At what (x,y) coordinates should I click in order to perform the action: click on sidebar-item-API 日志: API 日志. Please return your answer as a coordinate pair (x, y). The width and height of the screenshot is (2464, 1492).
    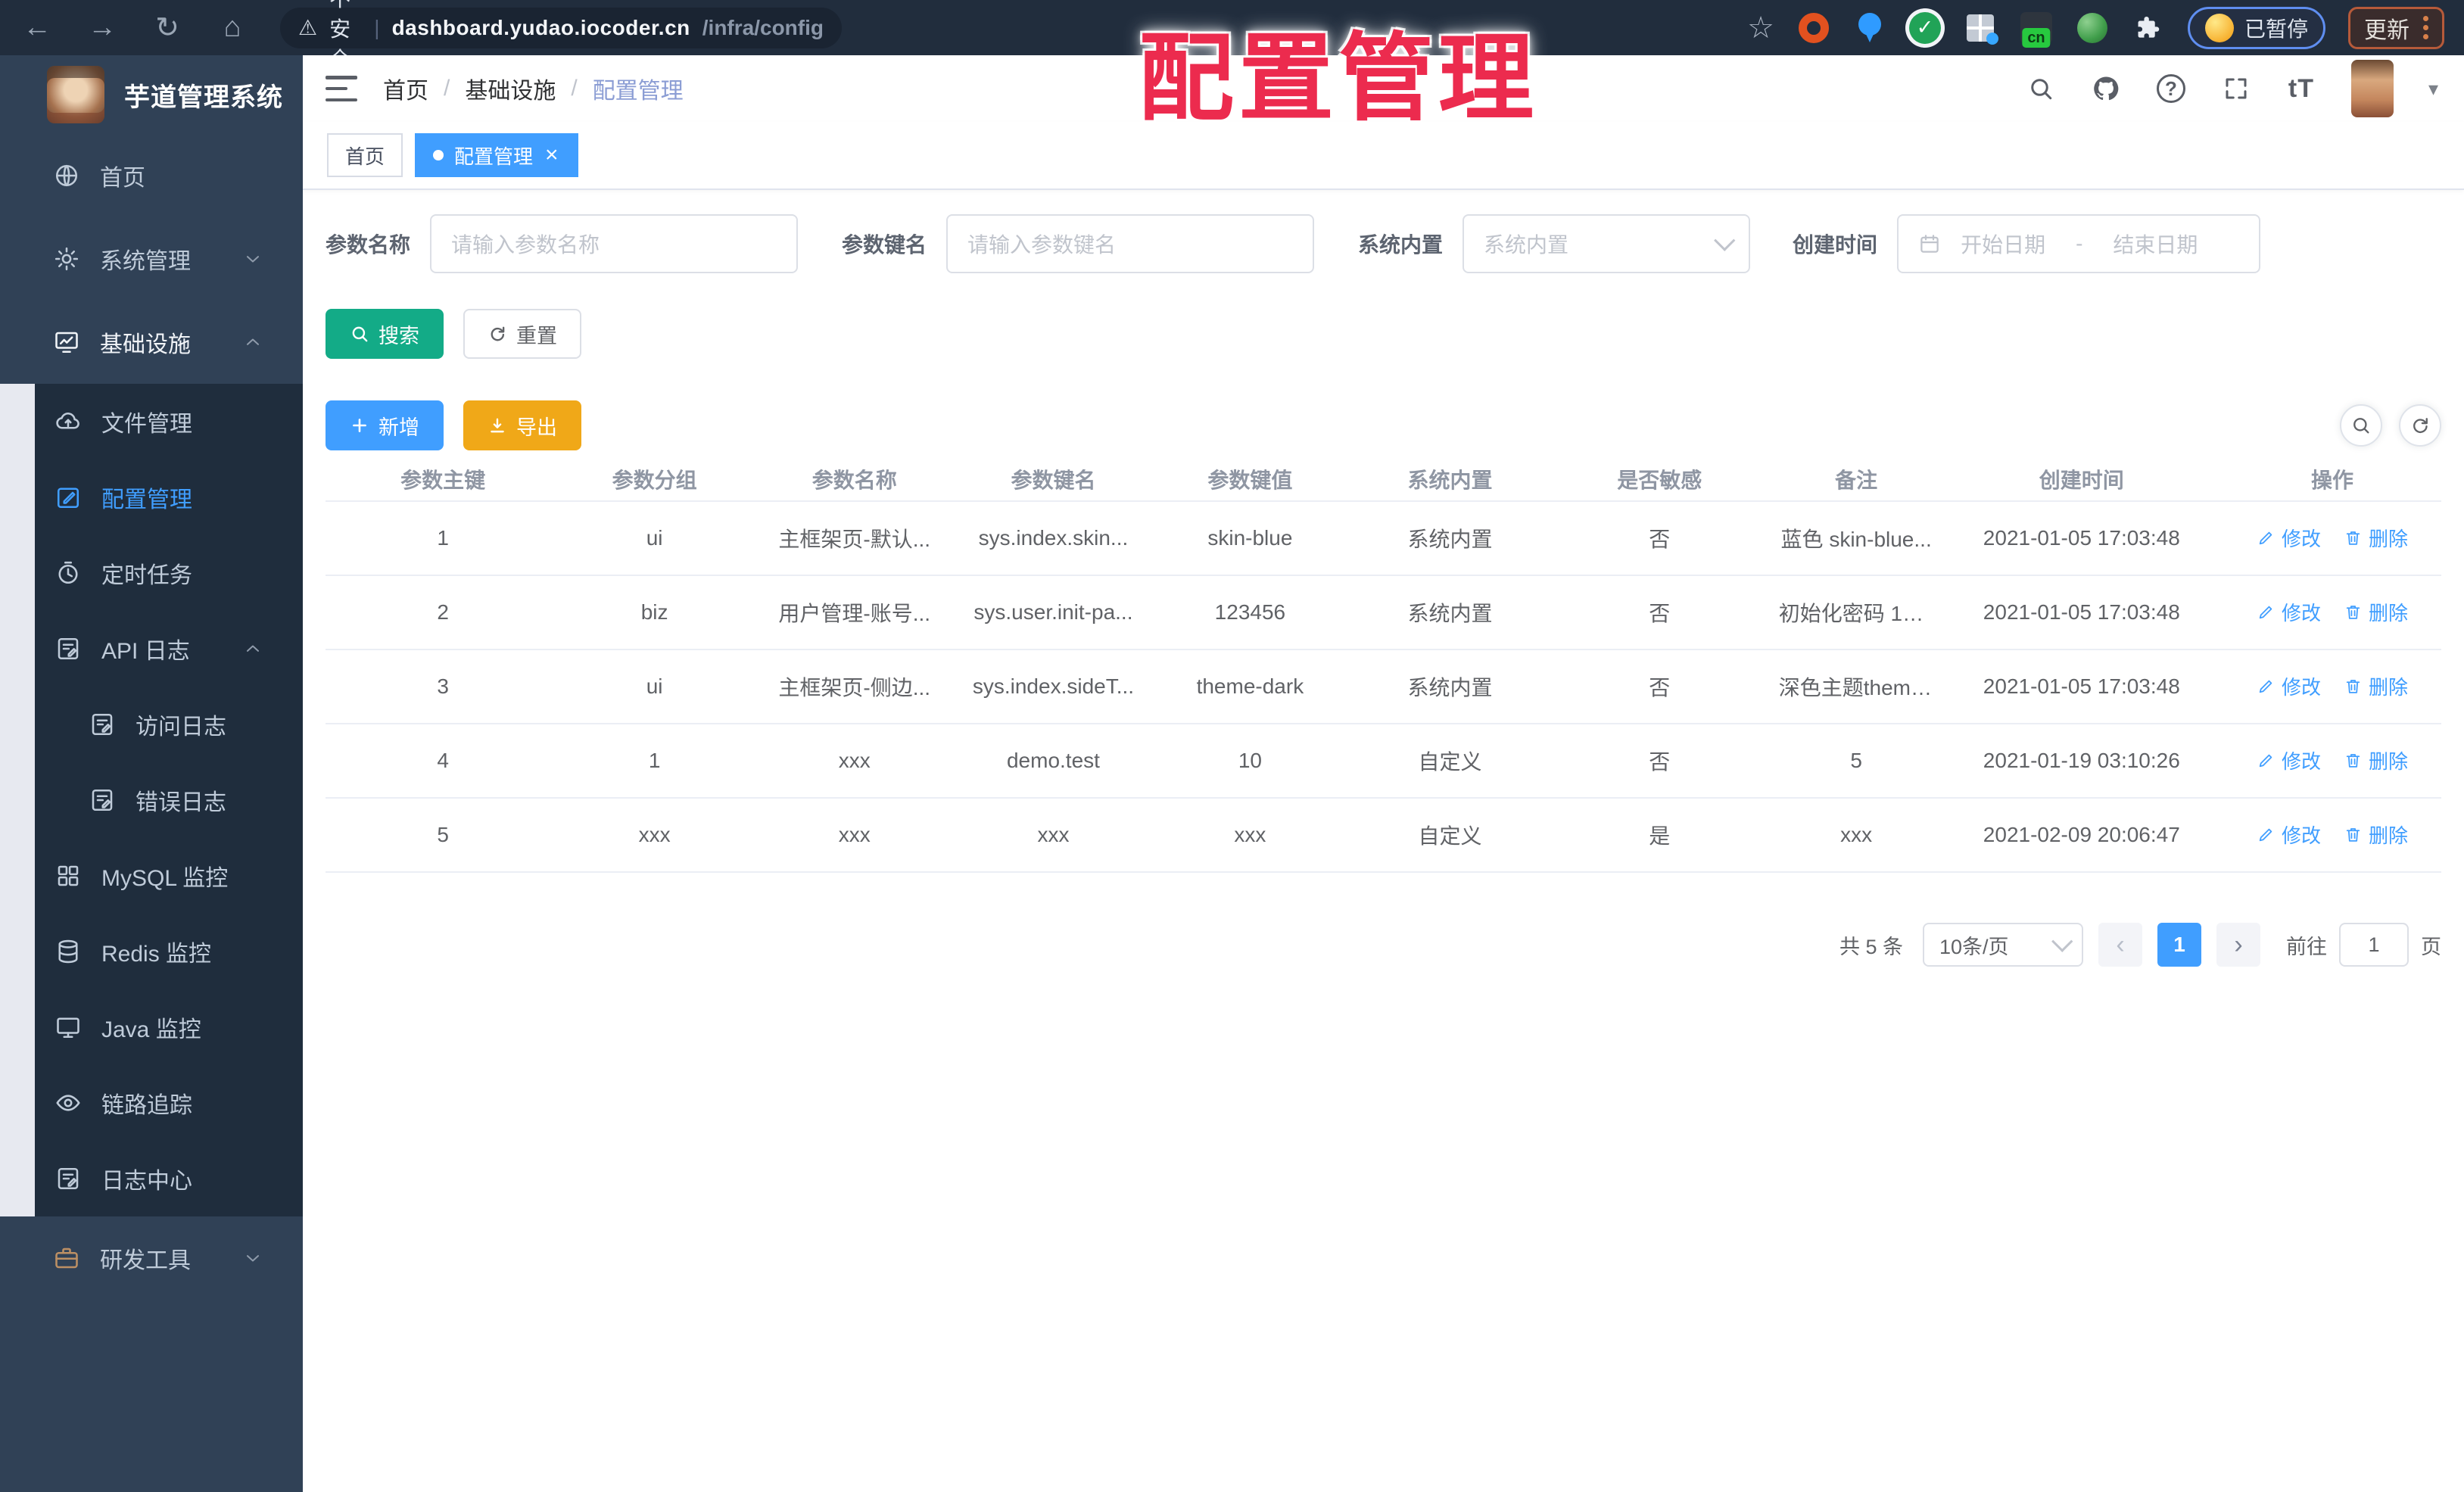
    Looking at the image, I should click on (151, 649).